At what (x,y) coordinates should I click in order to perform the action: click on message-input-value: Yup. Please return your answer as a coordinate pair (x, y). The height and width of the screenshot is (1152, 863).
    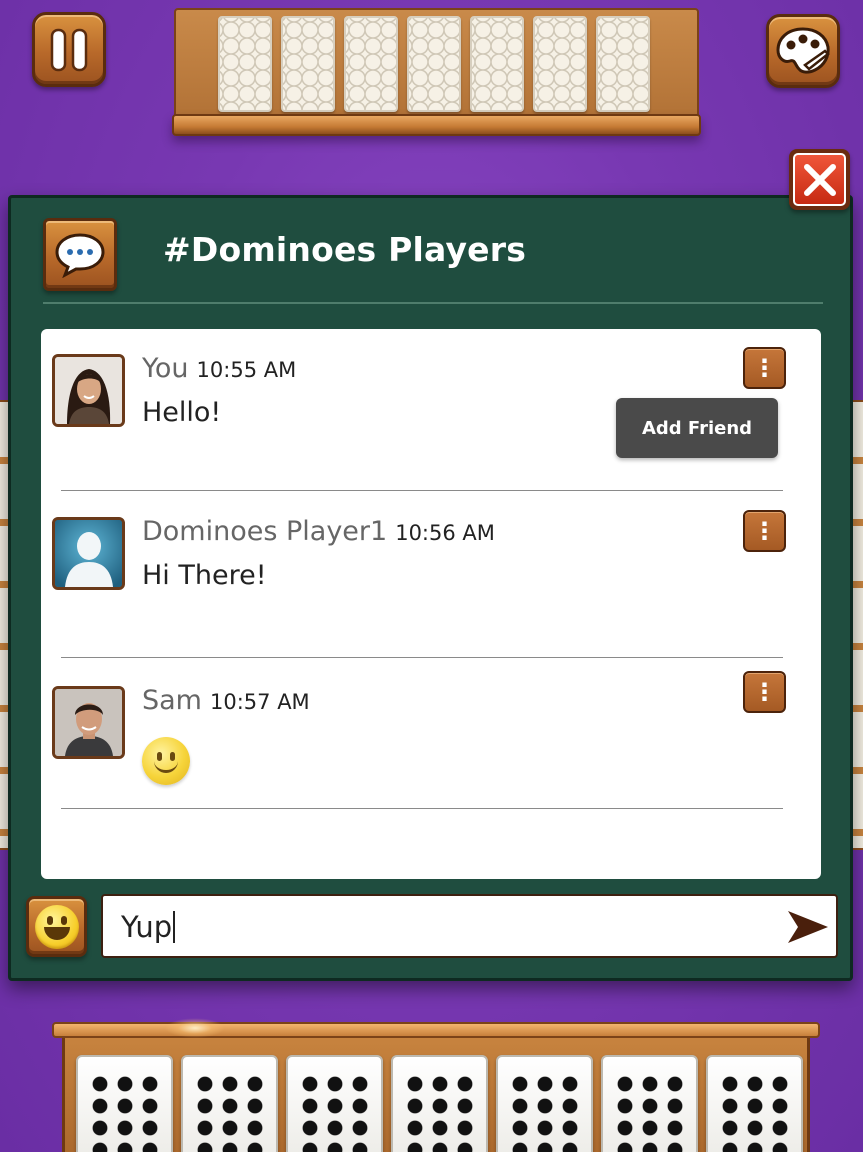
    Looking at the image, I should click on (147, 927).